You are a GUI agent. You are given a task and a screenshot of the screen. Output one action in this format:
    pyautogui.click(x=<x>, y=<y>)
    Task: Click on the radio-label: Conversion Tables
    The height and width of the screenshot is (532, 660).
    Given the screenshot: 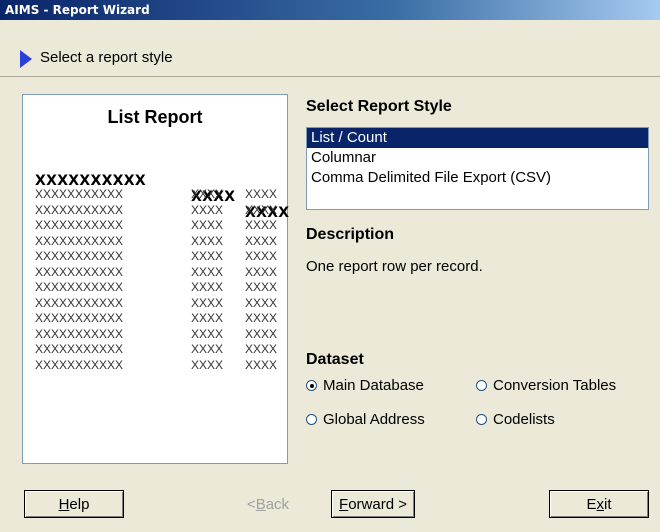 What is the action you would take?
    pyautogui.click(x=555, y=385)
    